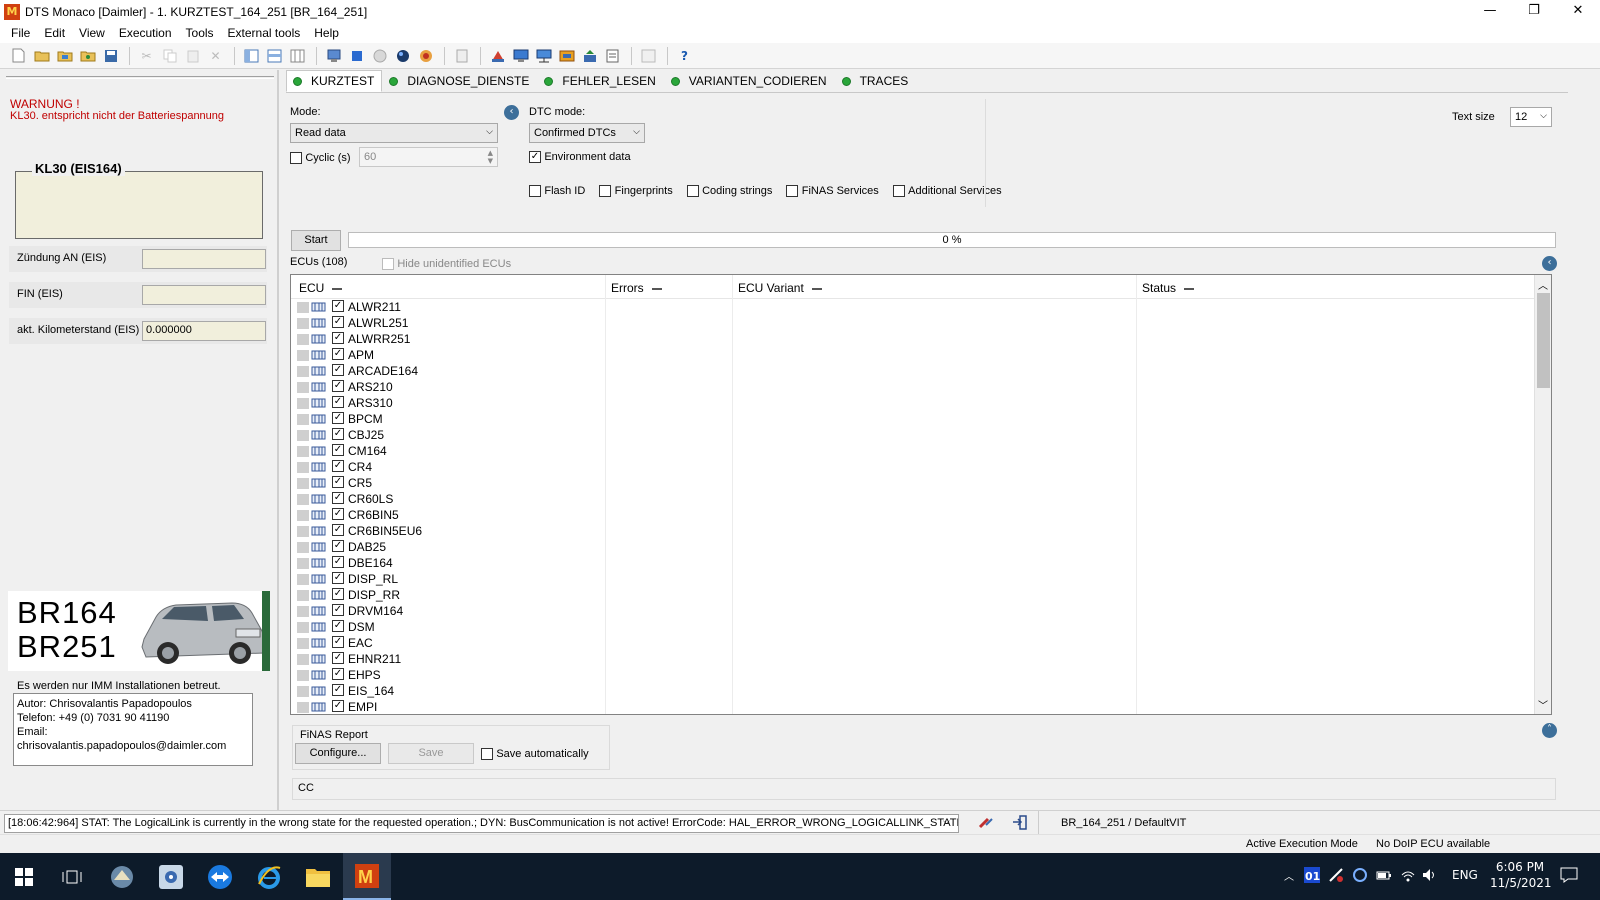 This screenshot has height=900, width=1600. Describe the element at coordinates (41, 55) in the screenshot. I see `open-folder-icon` at that location.